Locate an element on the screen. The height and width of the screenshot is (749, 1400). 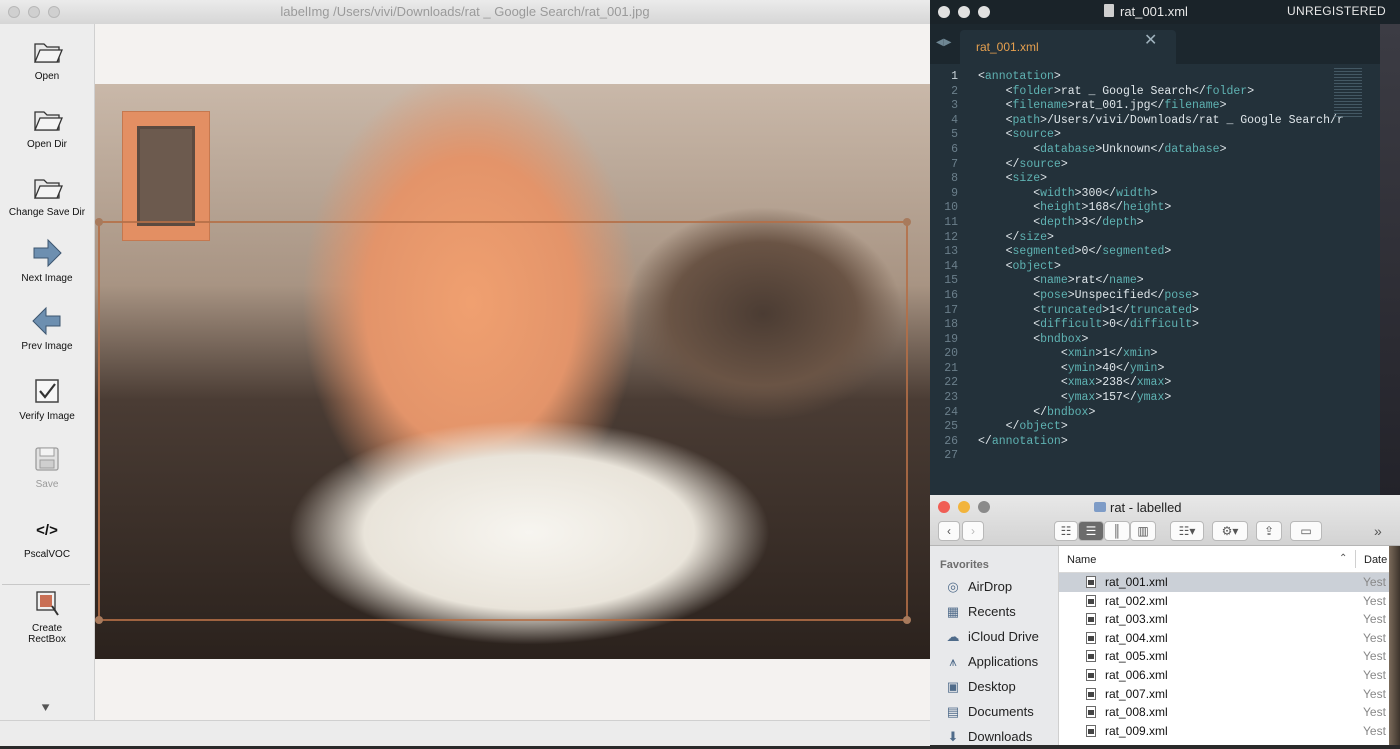
code-line: </annotation> is located at coordinates (1023, 441).